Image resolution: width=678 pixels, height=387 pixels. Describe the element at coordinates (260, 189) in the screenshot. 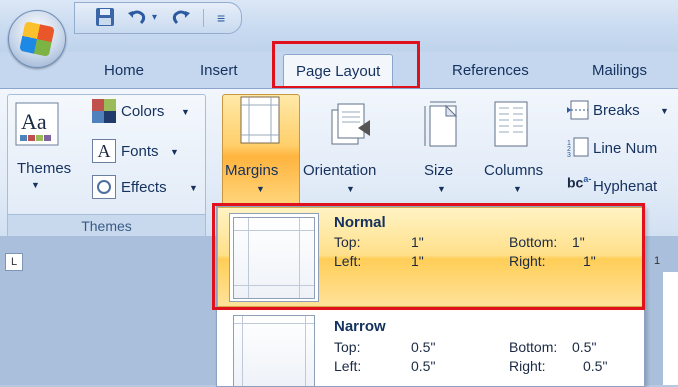

I see `margins-dropdown-icon: ▼` at that location.